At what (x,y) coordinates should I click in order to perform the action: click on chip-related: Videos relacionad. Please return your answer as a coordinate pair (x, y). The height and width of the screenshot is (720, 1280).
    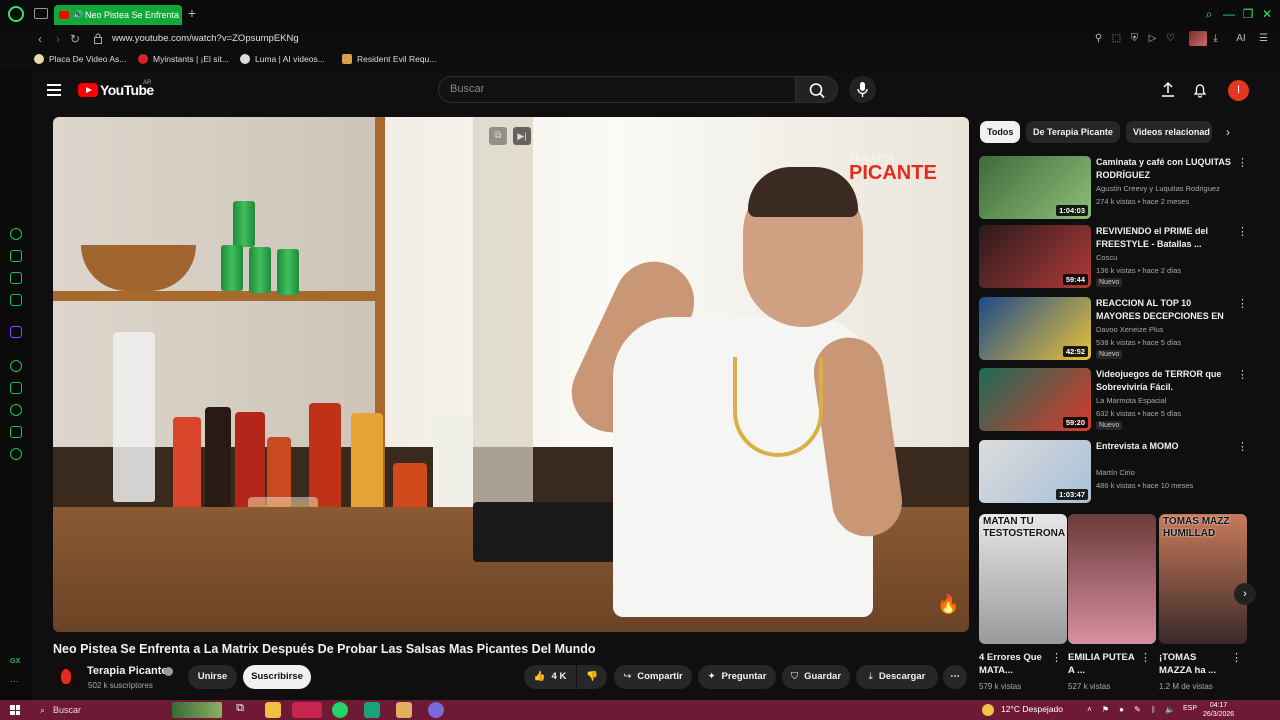
    Looking at the image, I should click on (1169, 132).